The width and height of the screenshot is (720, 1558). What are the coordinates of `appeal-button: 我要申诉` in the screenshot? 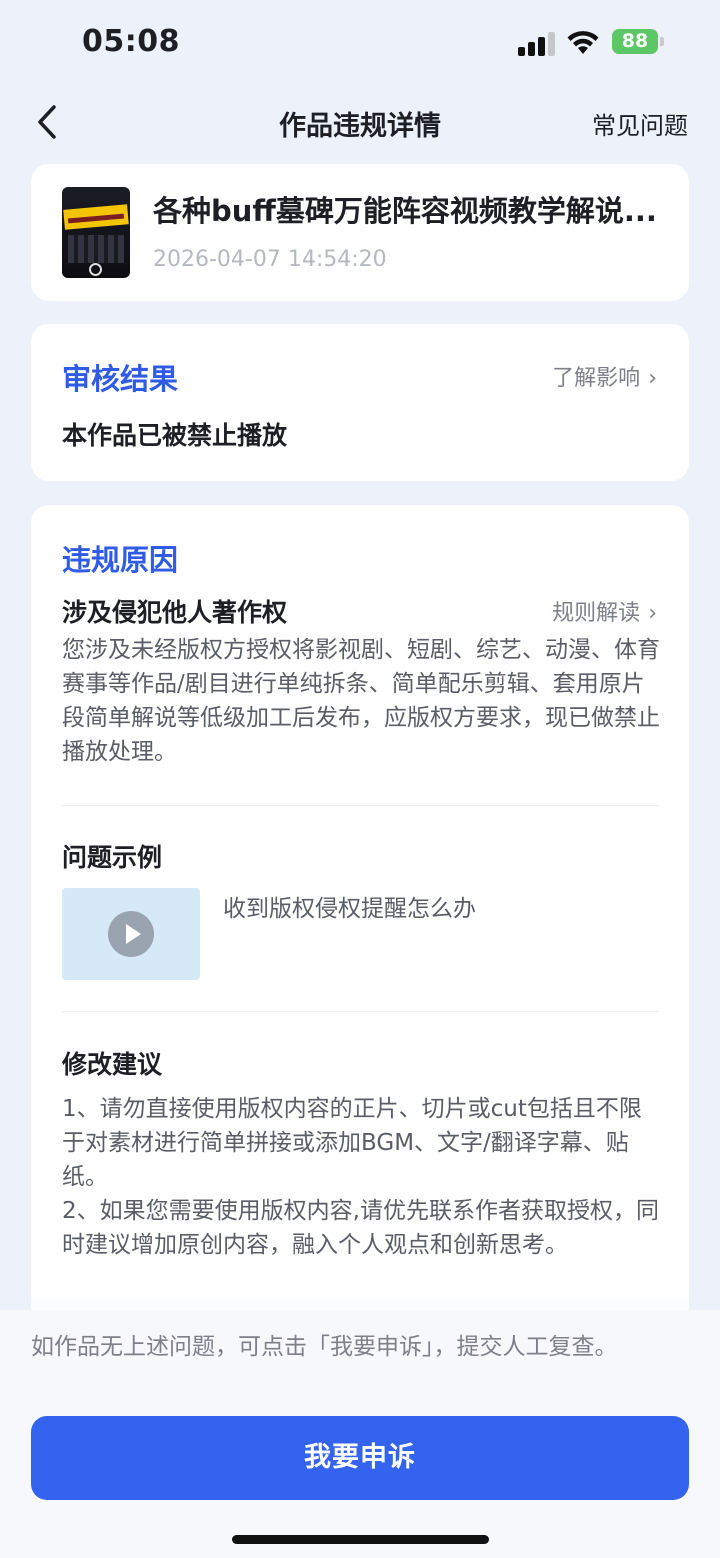 It's located at (360, 1458).